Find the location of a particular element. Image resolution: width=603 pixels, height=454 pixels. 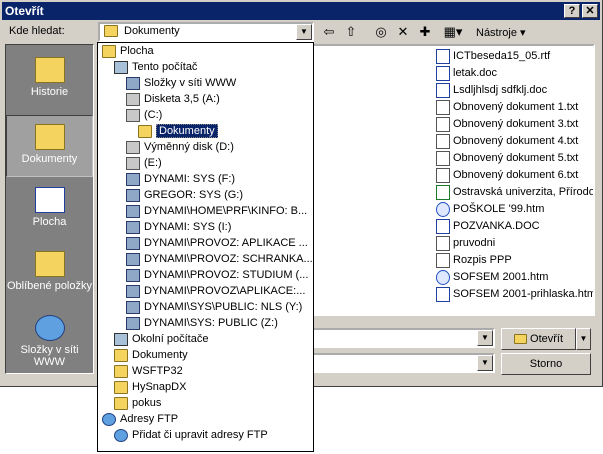

place-label: Plocha is located at coordinates (49, 222).